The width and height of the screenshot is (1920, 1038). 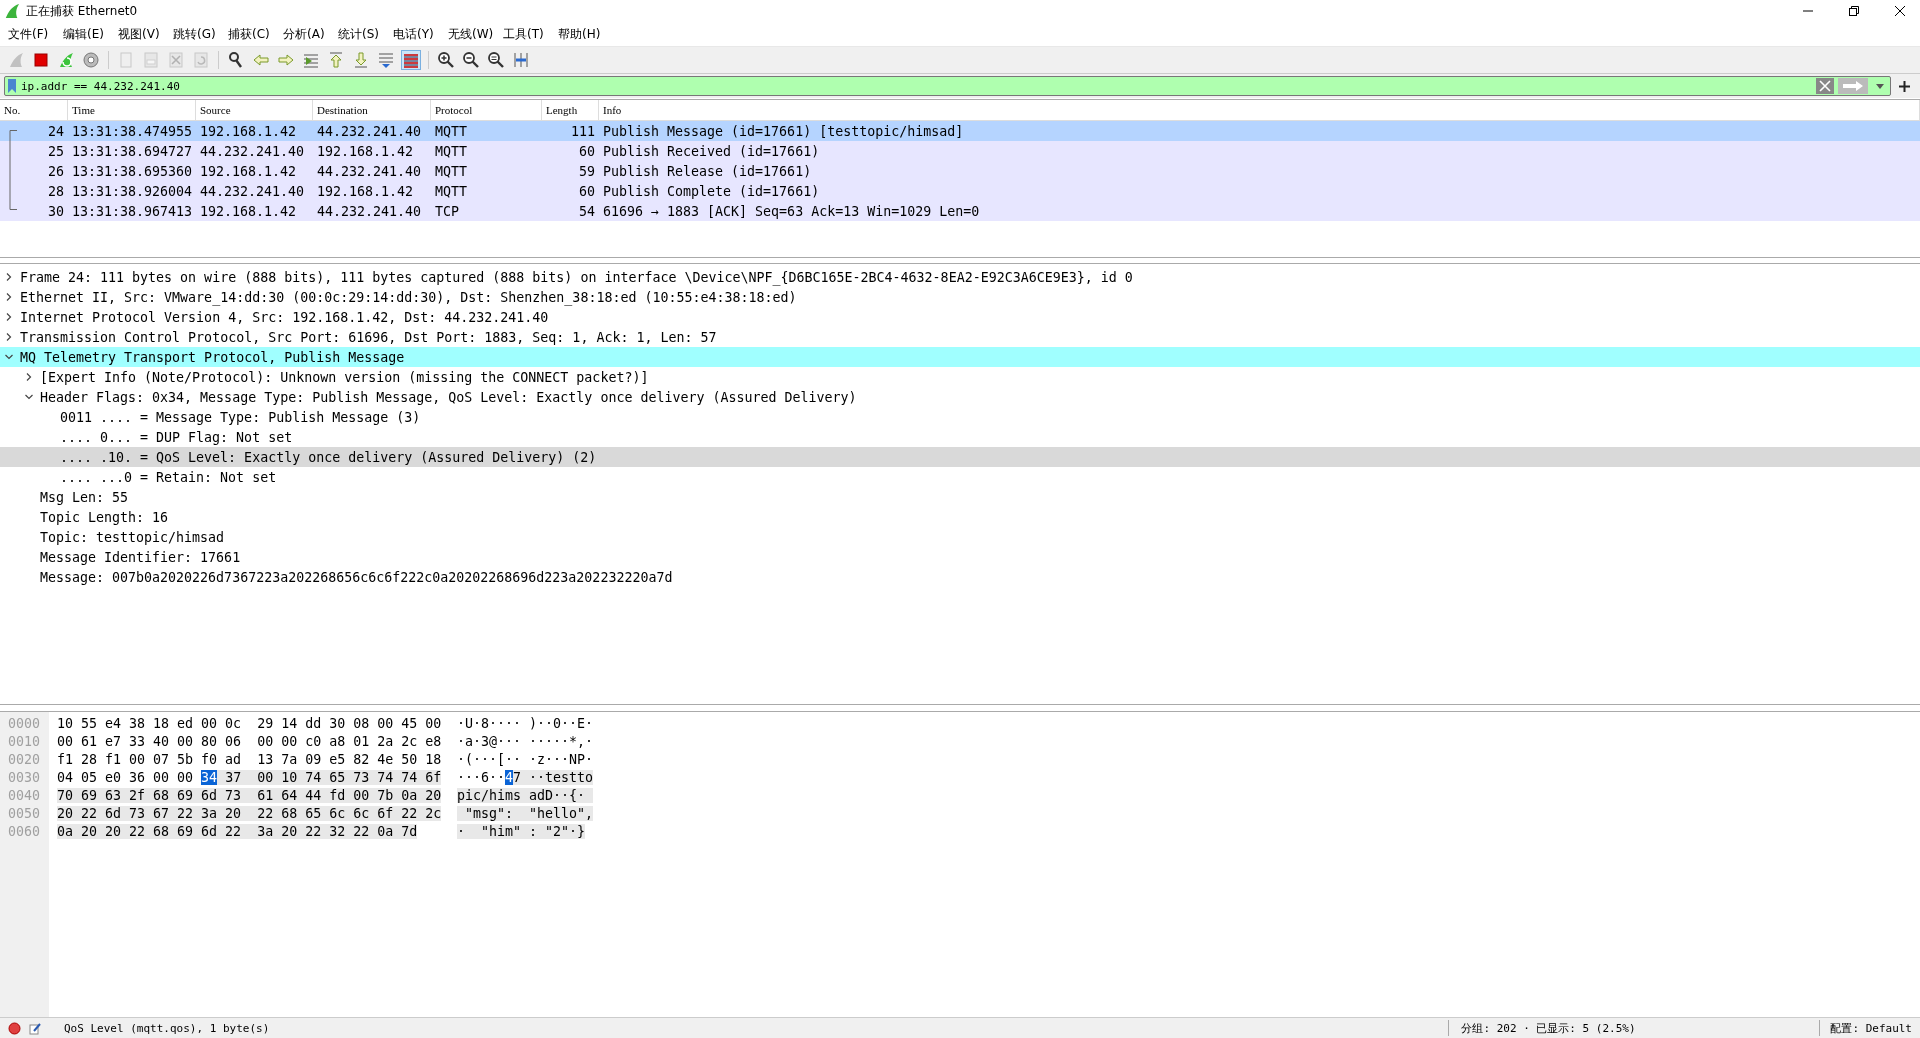 I want to click on restore-icon, so click(x=1854, y=11).